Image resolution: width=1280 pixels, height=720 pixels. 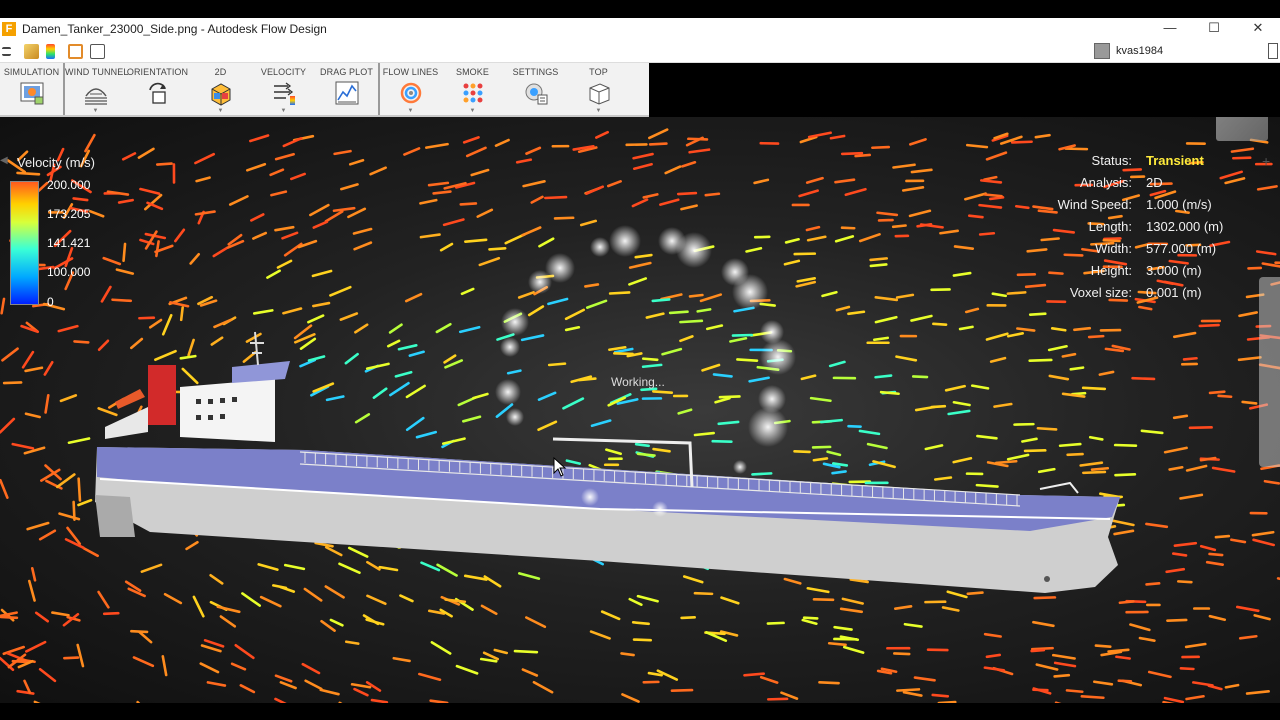 I want to click on drag-plot-icon, so click(x=346, y=93).